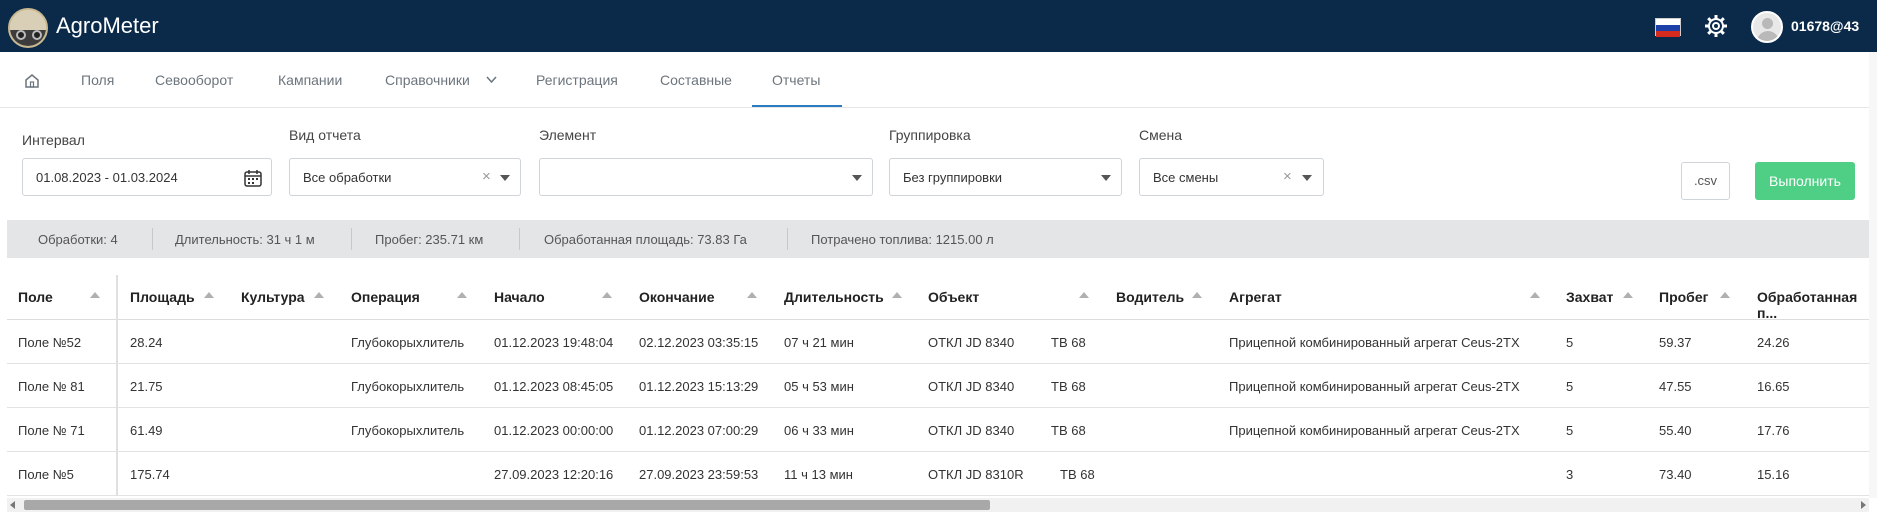 This screenshot has height=516, width=1877. Describe the element at coordinates (554, 430) in the screenshot. I see `cell-start: 01.12.2023 00:00:00` at that location.